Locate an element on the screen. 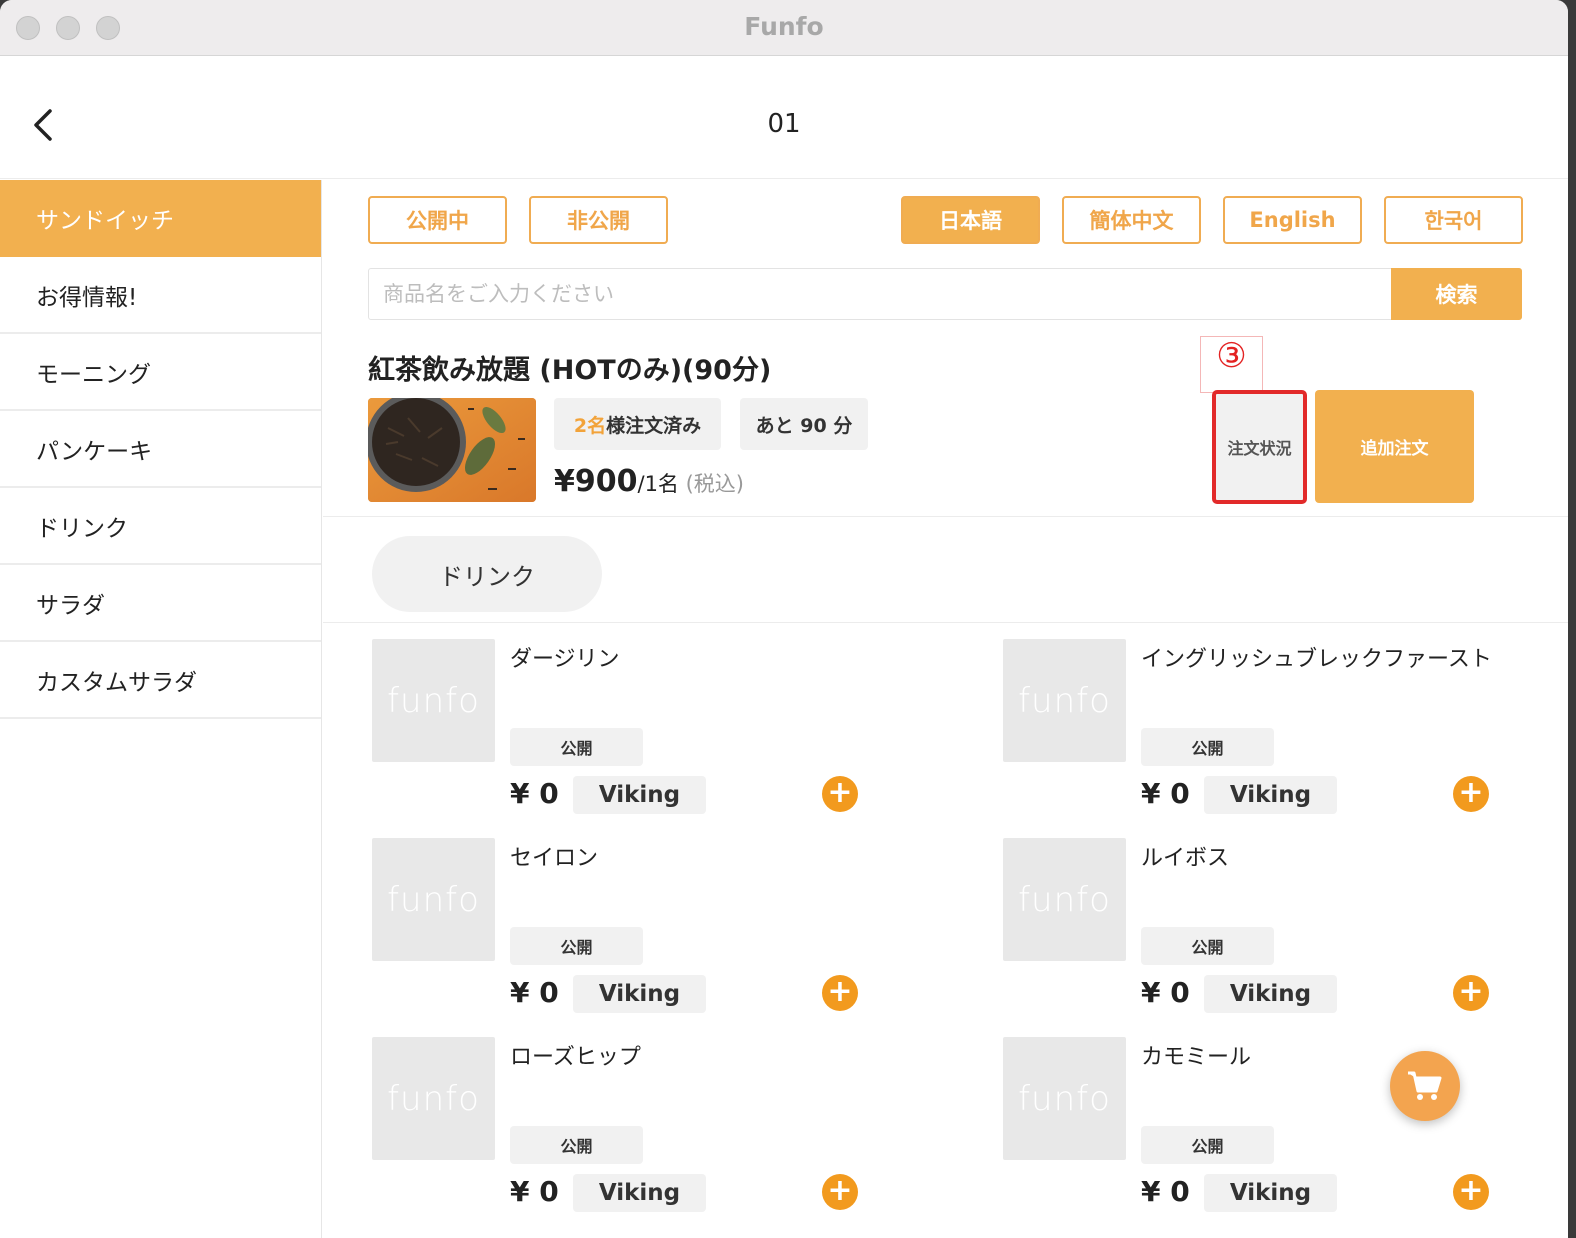 This screenshot has width=1576, height=1238. sidebar-item-sandwich: サンドイッチ is located at coordinates (160, 218).